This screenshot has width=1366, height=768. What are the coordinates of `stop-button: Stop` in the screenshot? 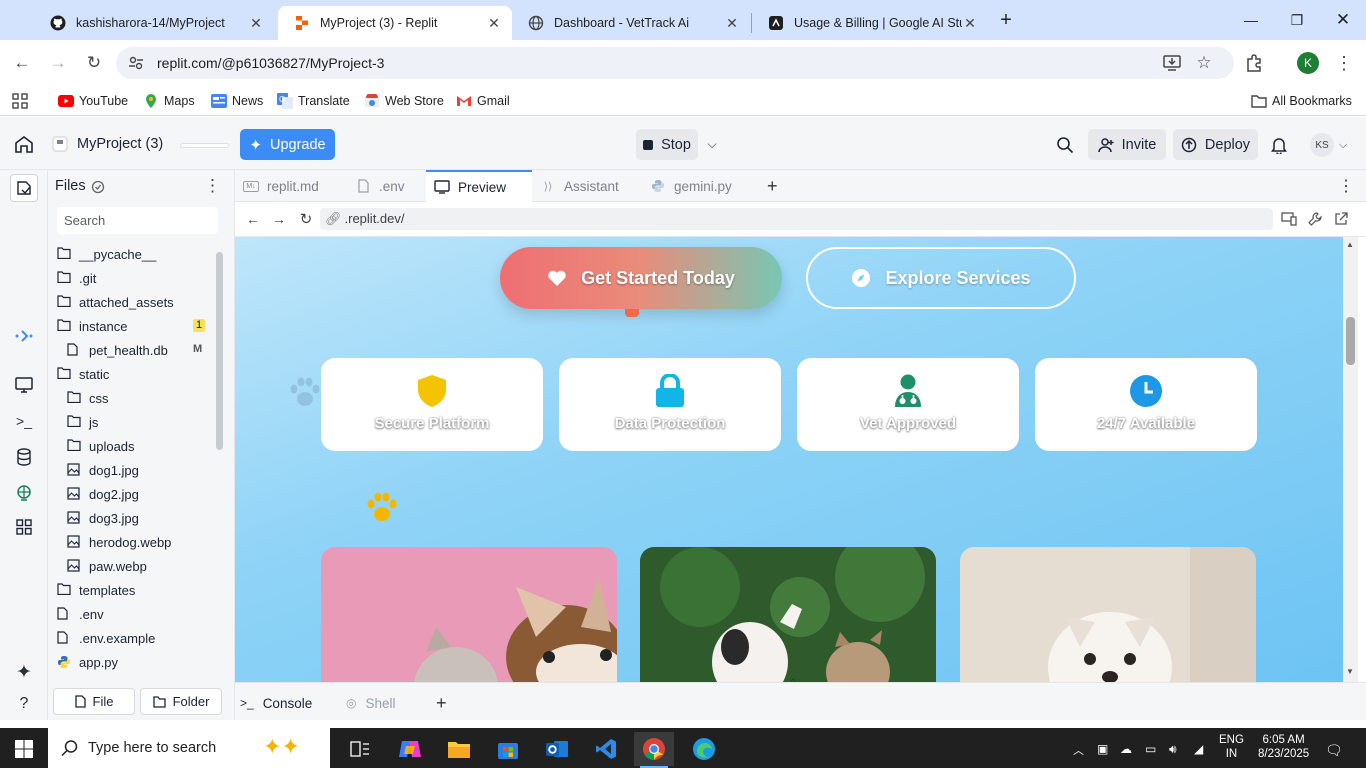 It's located at (667, 144).